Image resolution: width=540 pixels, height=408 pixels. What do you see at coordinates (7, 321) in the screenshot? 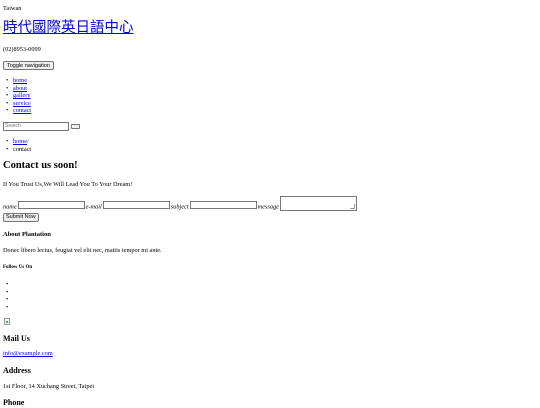
I see `broken-image-icon` at bounding box center [7, 321].